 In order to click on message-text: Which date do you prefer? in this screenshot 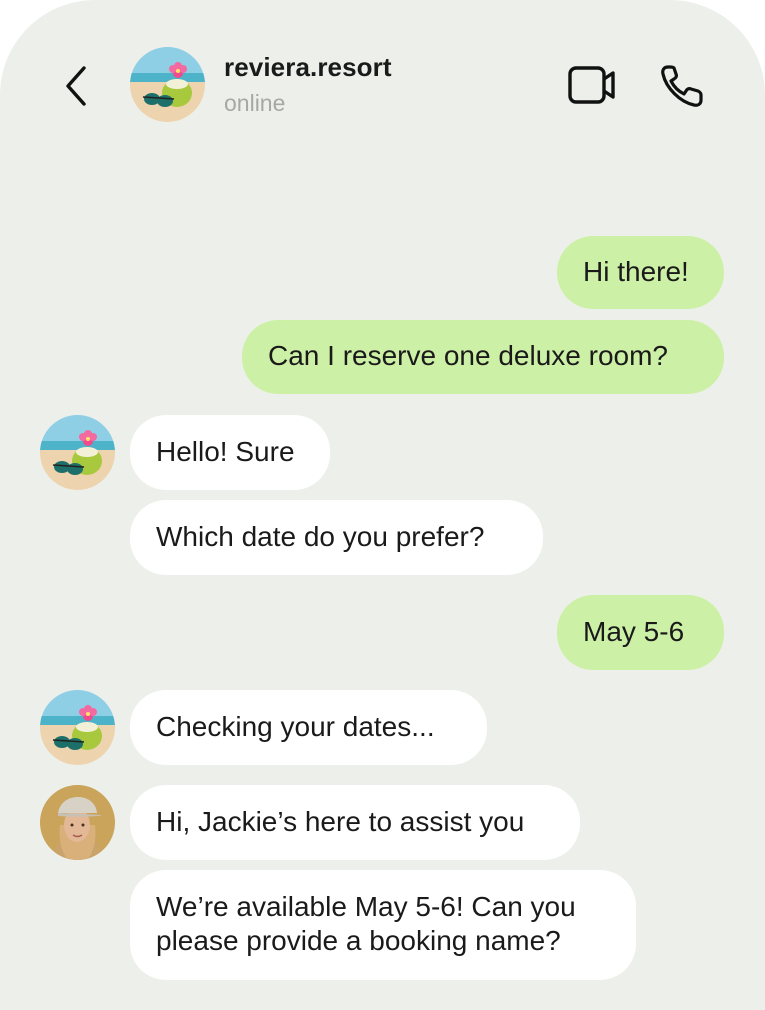, I will do `click(320, 536)`.